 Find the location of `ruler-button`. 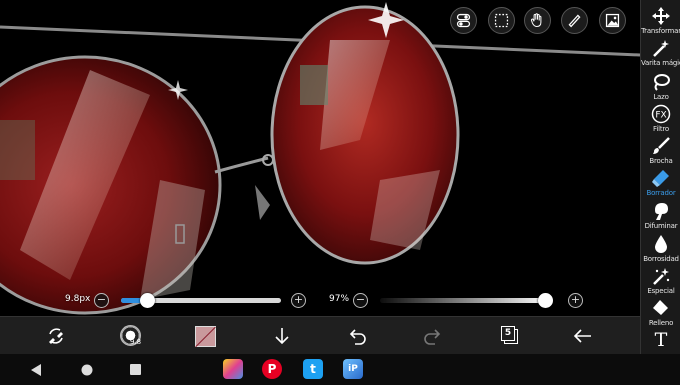

ruler-button is located at coordinates (574, 20).